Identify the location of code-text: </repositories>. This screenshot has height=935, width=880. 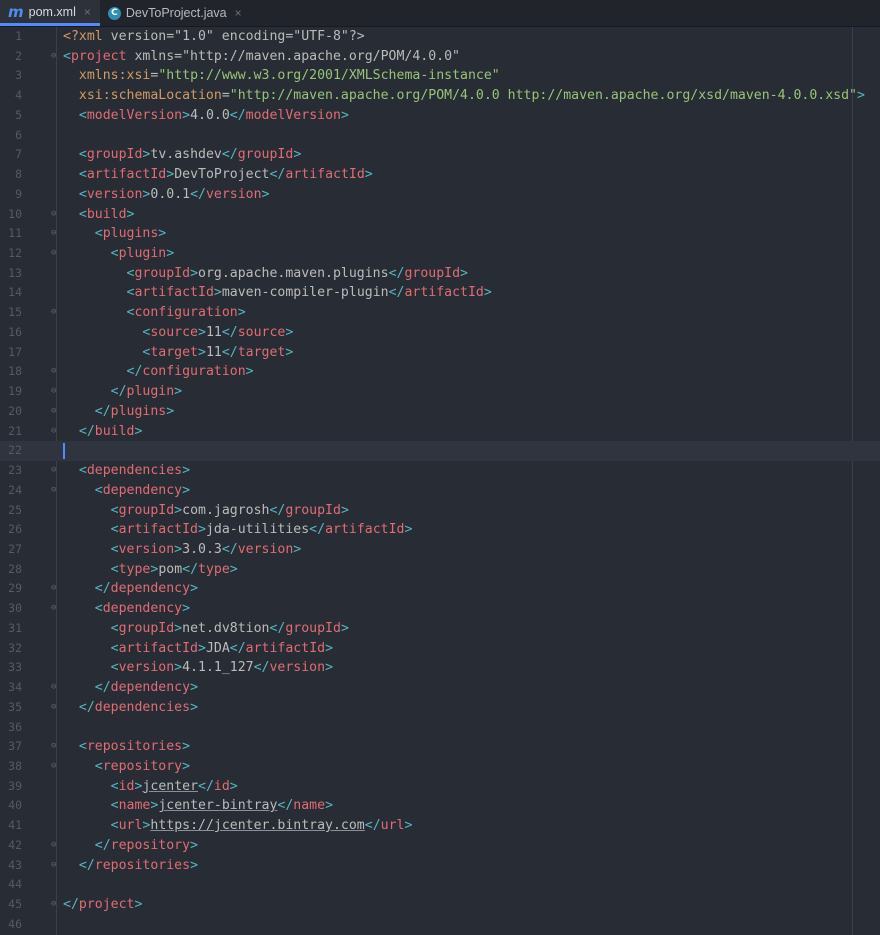
(138, 865).